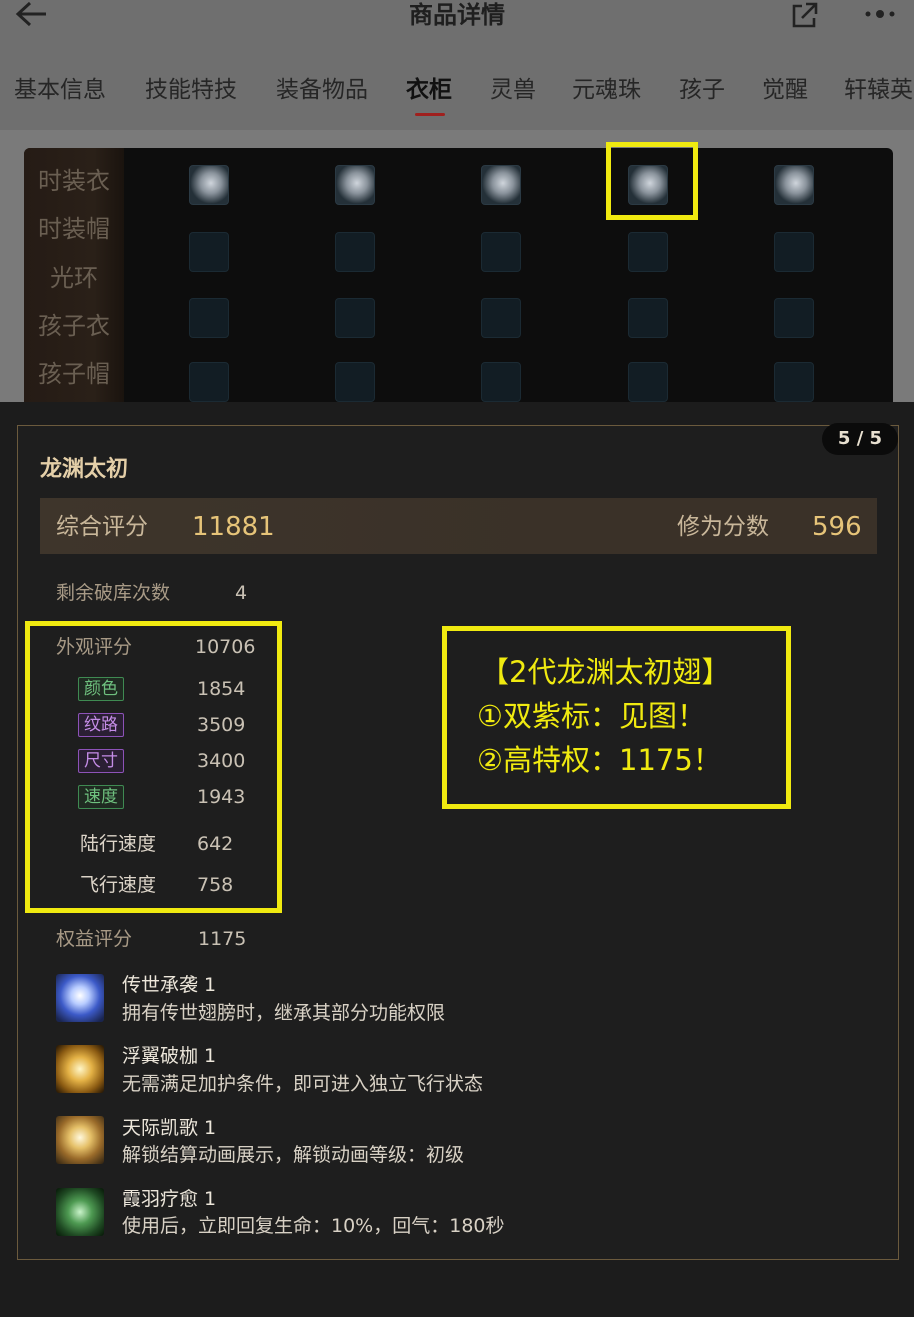 Image resolution: width=914 pixels, height=1317 pixels. Describe the element at coordinates (322, 90) in the screenshot. I see `tab-equipment: 装备物品` at that location.